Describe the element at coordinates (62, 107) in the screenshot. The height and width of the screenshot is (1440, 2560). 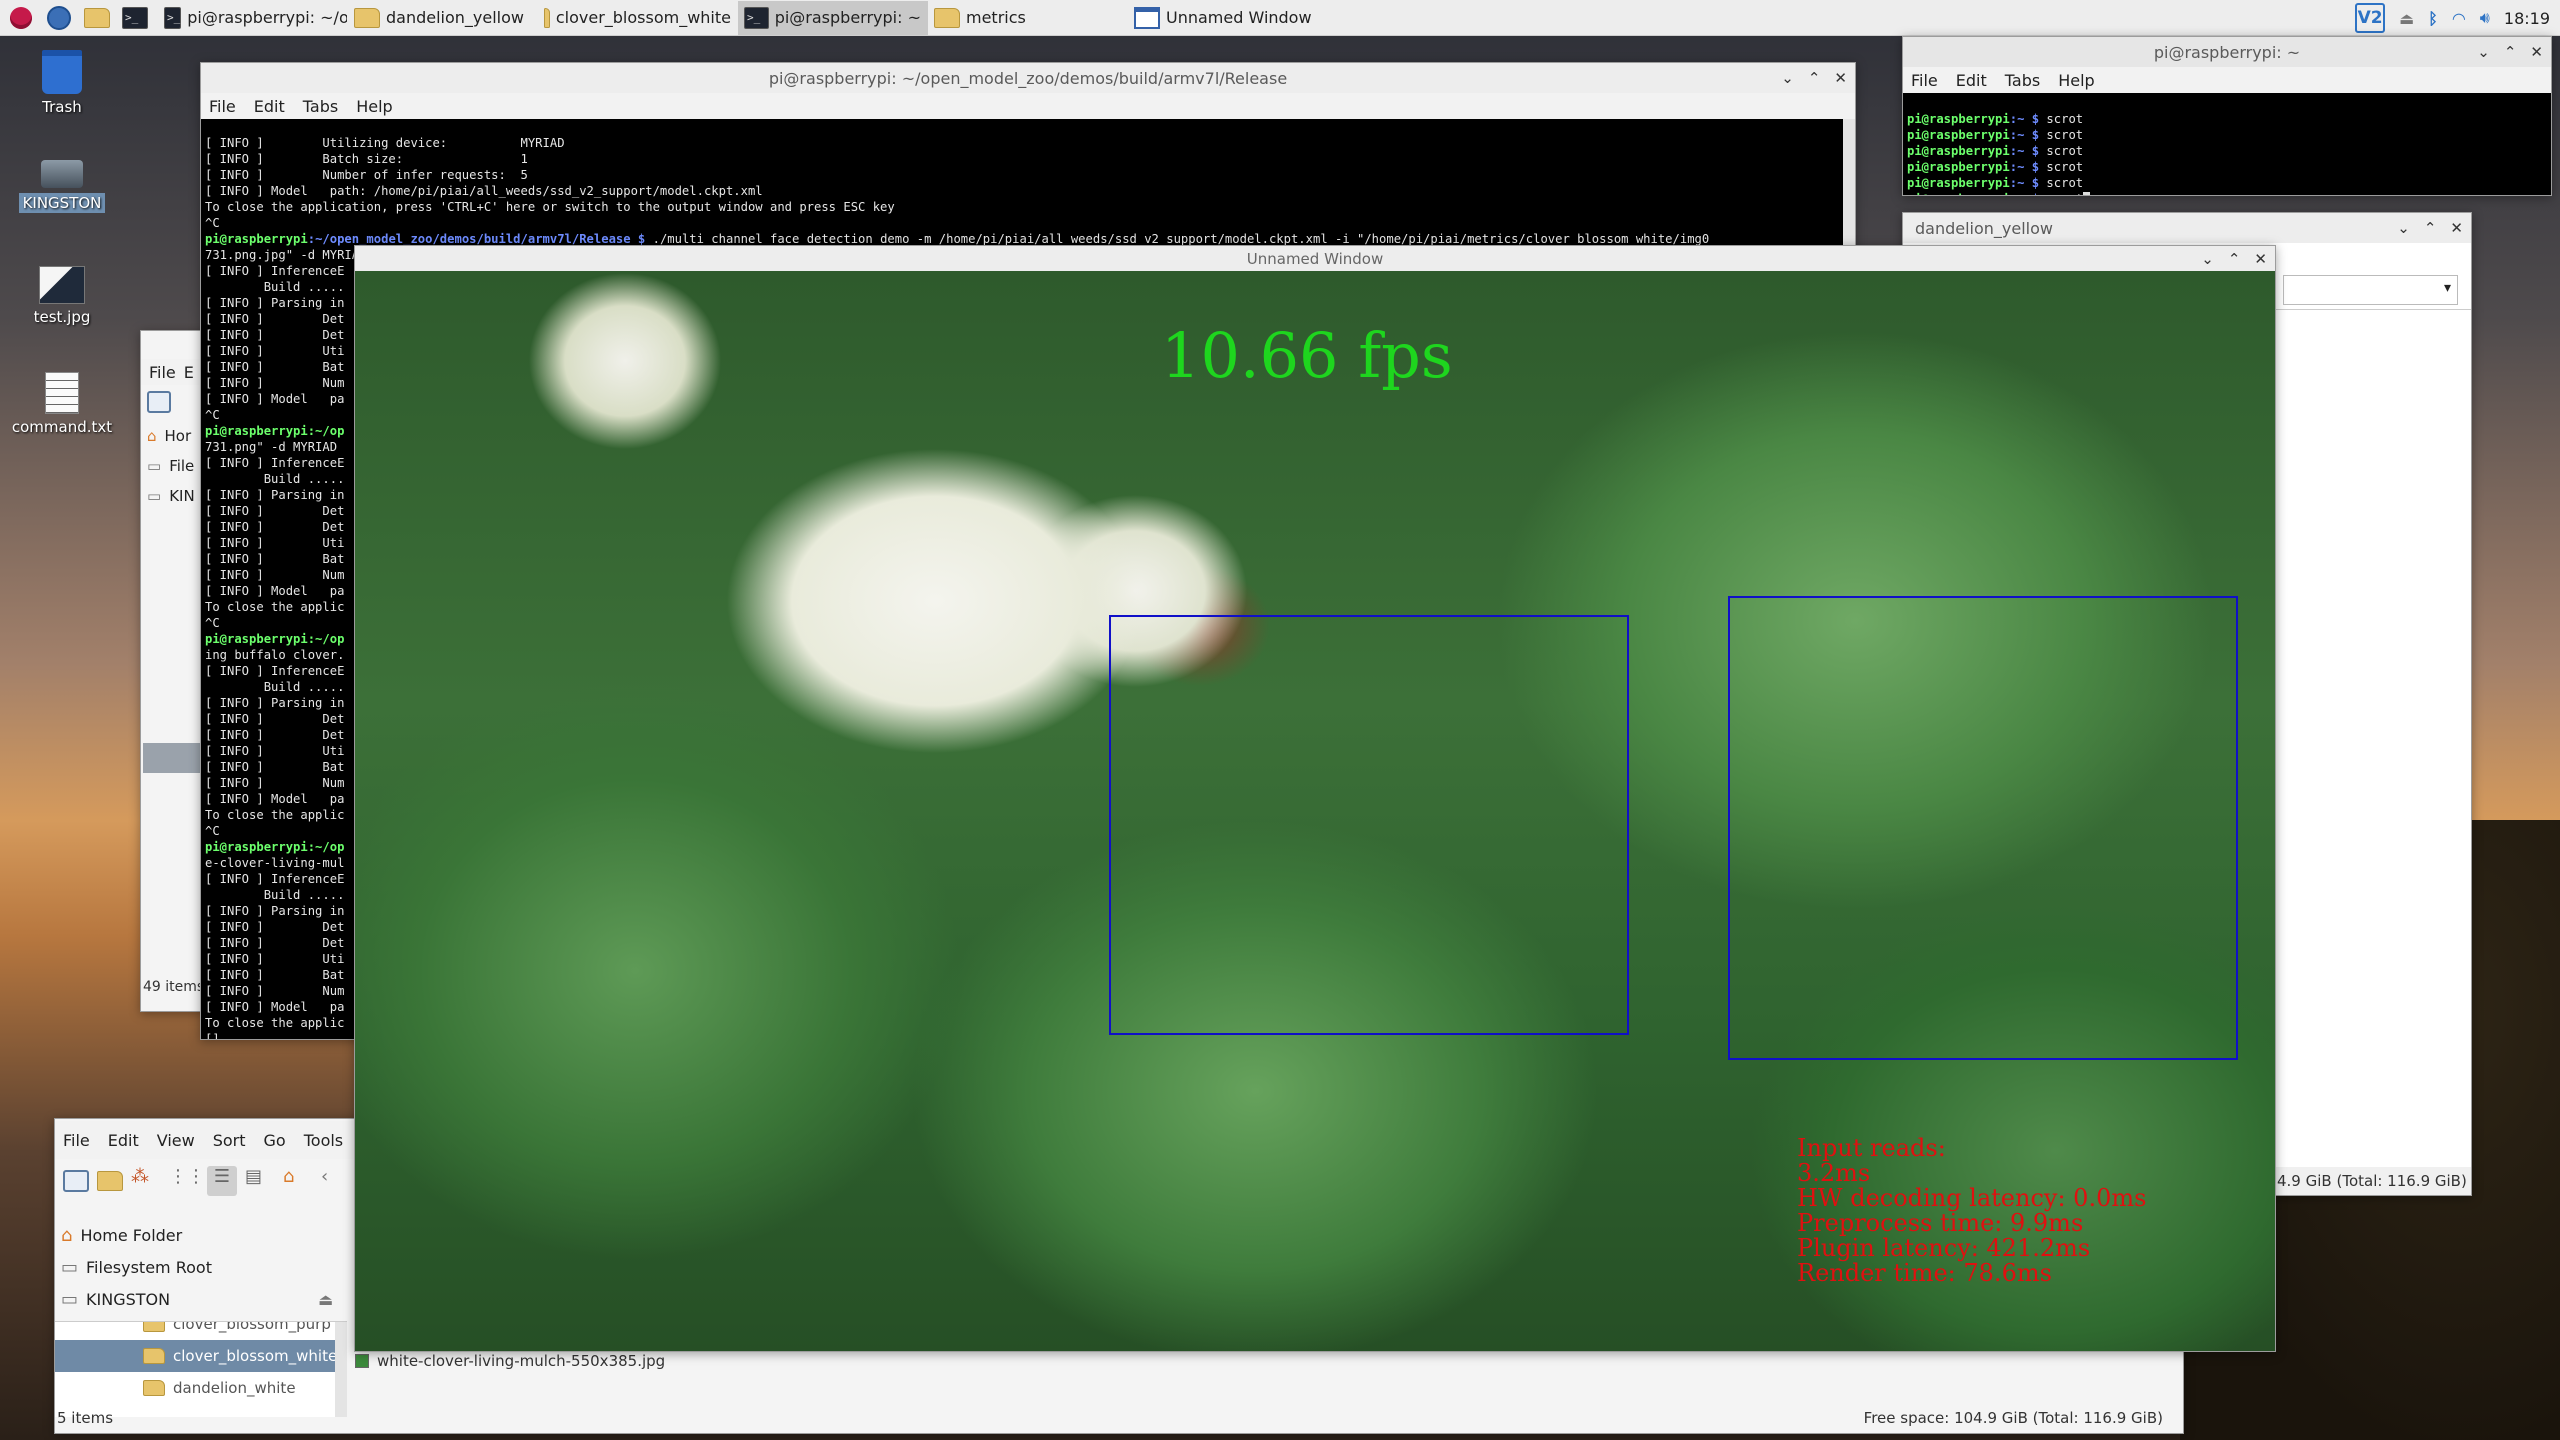
I see `desktop-icon-label: Trash` at that location.